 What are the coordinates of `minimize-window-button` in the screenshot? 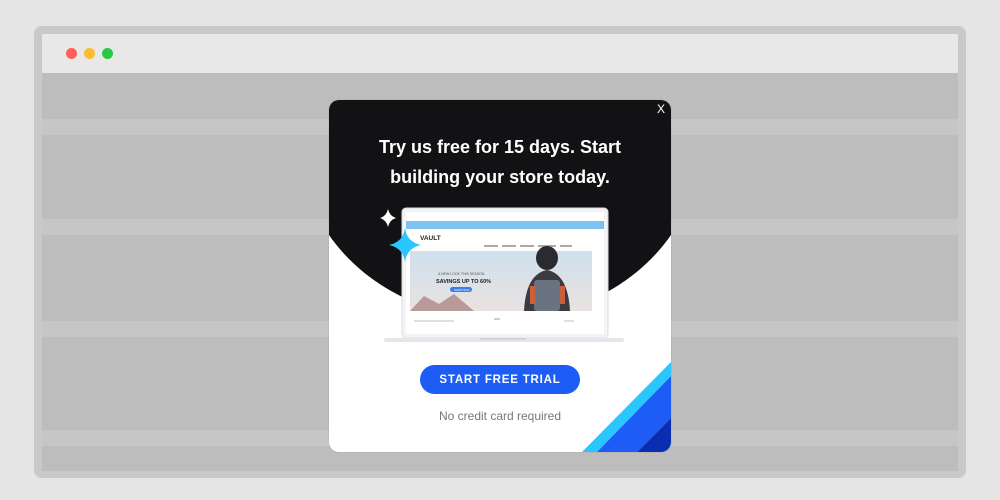 It's located at (89, 53).